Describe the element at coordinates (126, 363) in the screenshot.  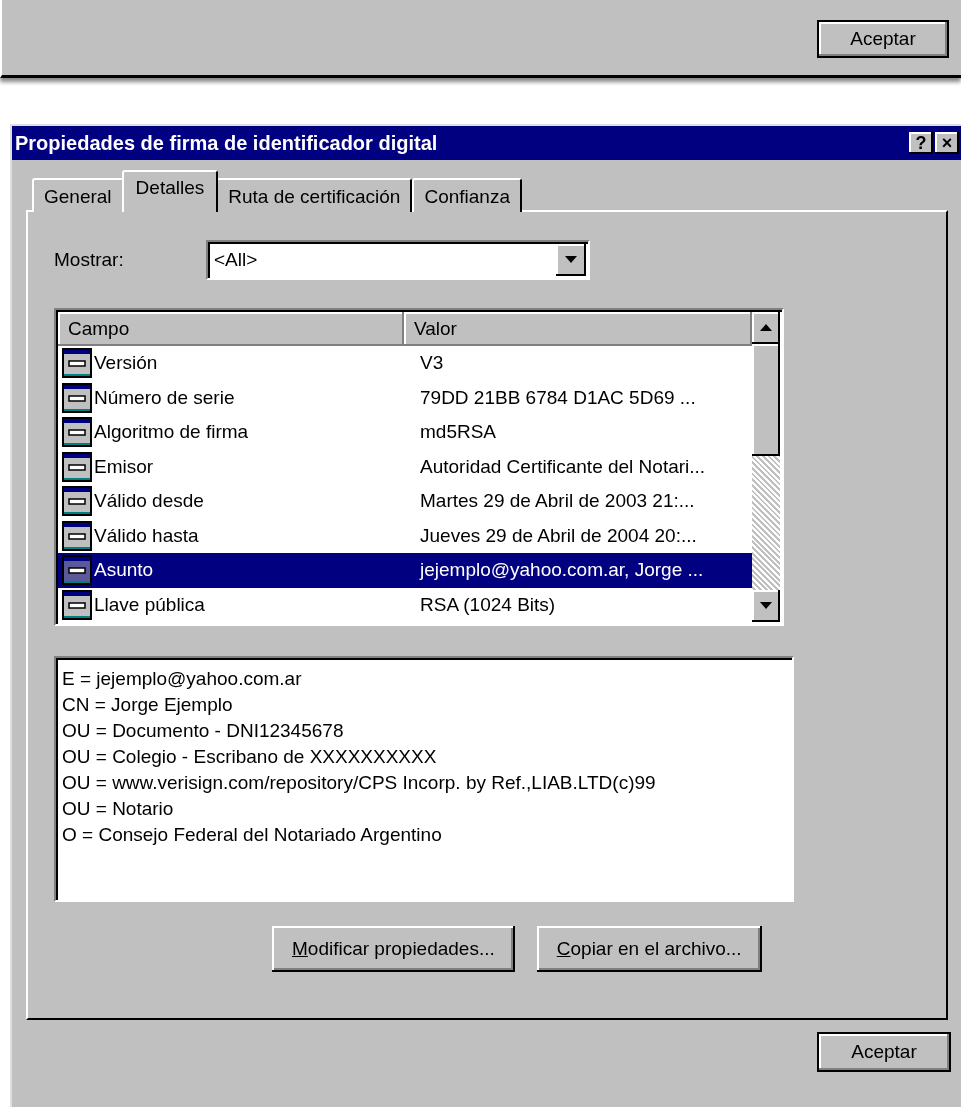
I see `table-cell-text: Versión` at that location.